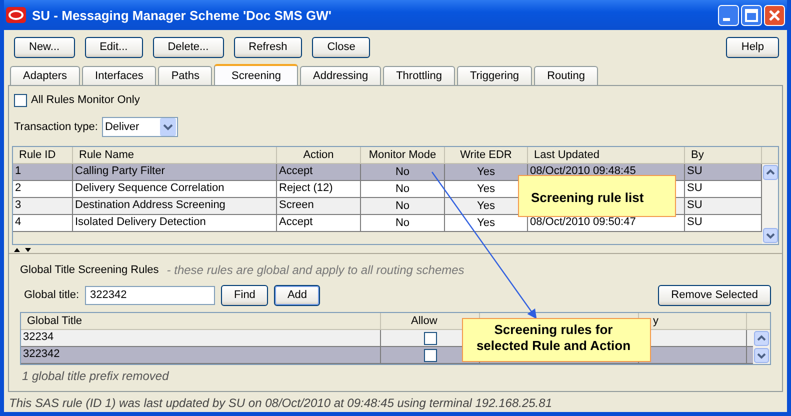 This screenshot has width=791, height=416. Describe the element at coordinates (43, 172) in the screenshot. I see `table-cell: 1` at that location.